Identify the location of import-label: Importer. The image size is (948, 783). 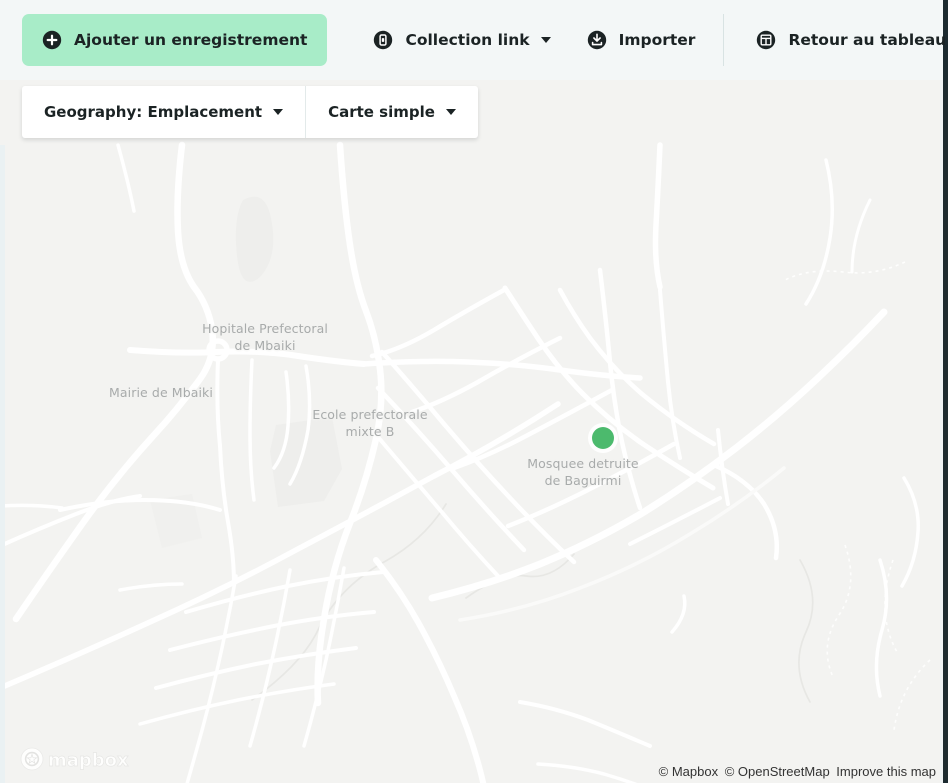
(657, 40).